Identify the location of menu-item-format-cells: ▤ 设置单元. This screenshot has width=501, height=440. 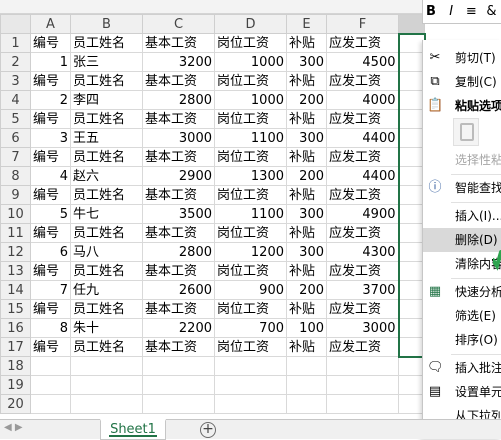
(462, 392).